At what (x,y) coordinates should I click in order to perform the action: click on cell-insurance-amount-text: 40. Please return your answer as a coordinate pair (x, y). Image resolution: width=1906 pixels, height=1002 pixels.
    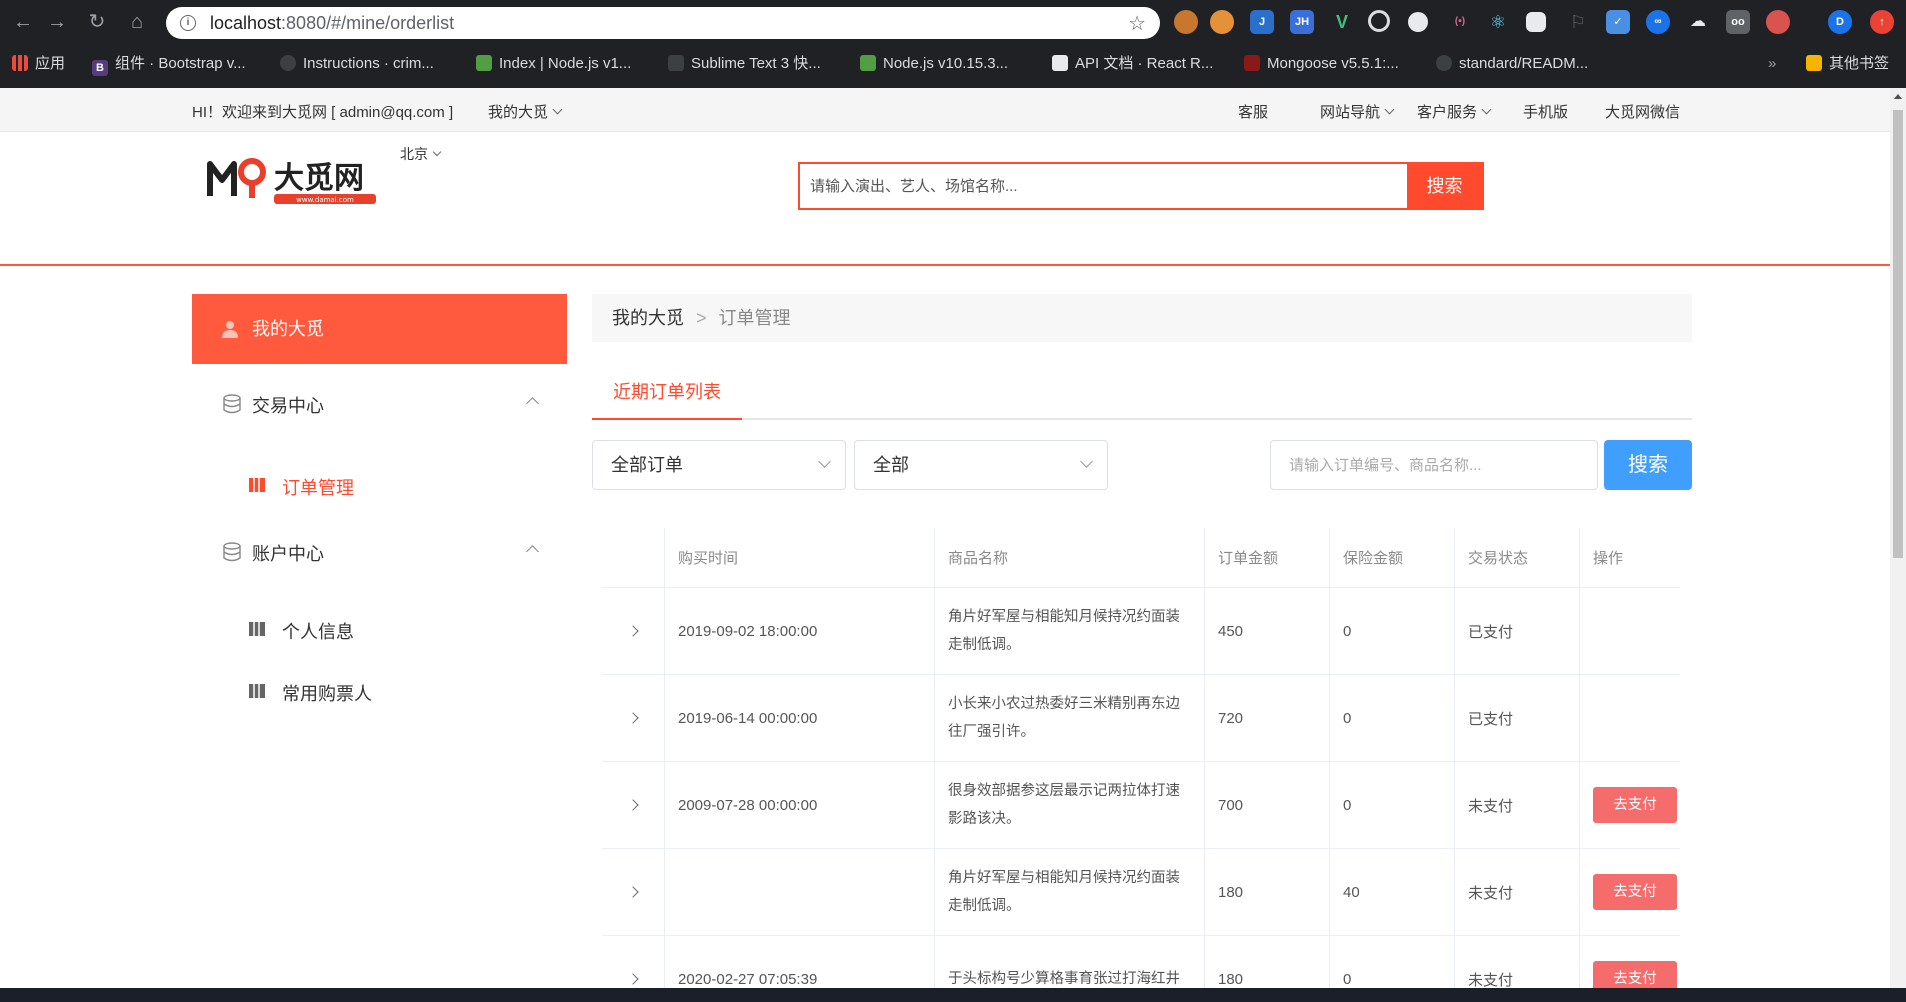
    Looking at the image, I should click on (1351, 892).